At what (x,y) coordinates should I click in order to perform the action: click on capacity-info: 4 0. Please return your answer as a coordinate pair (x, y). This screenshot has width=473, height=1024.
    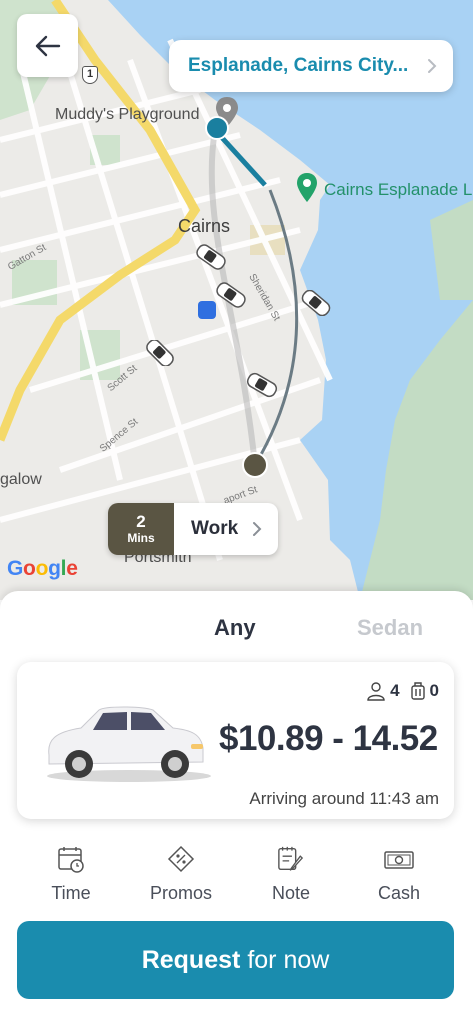
    Looking at the image, I should click on (402, 691).